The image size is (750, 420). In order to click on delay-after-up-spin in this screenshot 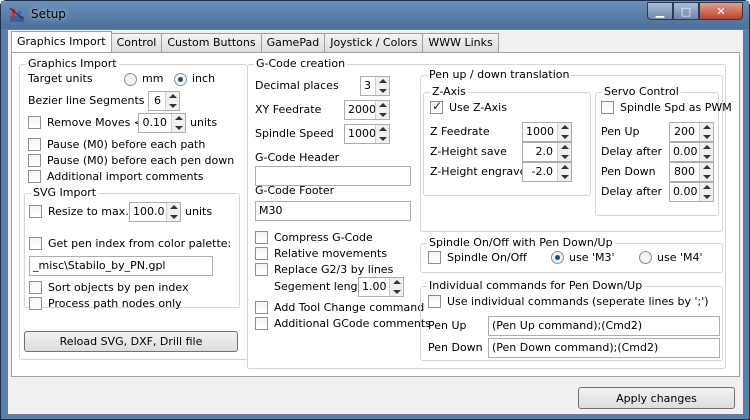, I will do `click(706, 152)`.